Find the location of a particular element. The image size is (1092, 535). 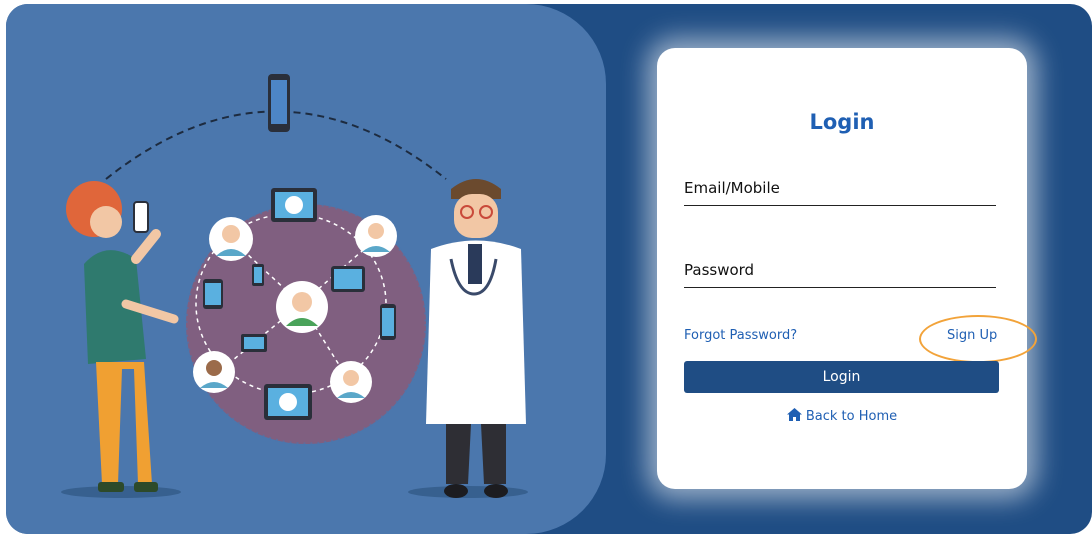

password-field: Password is located at coordinates (719, 270).